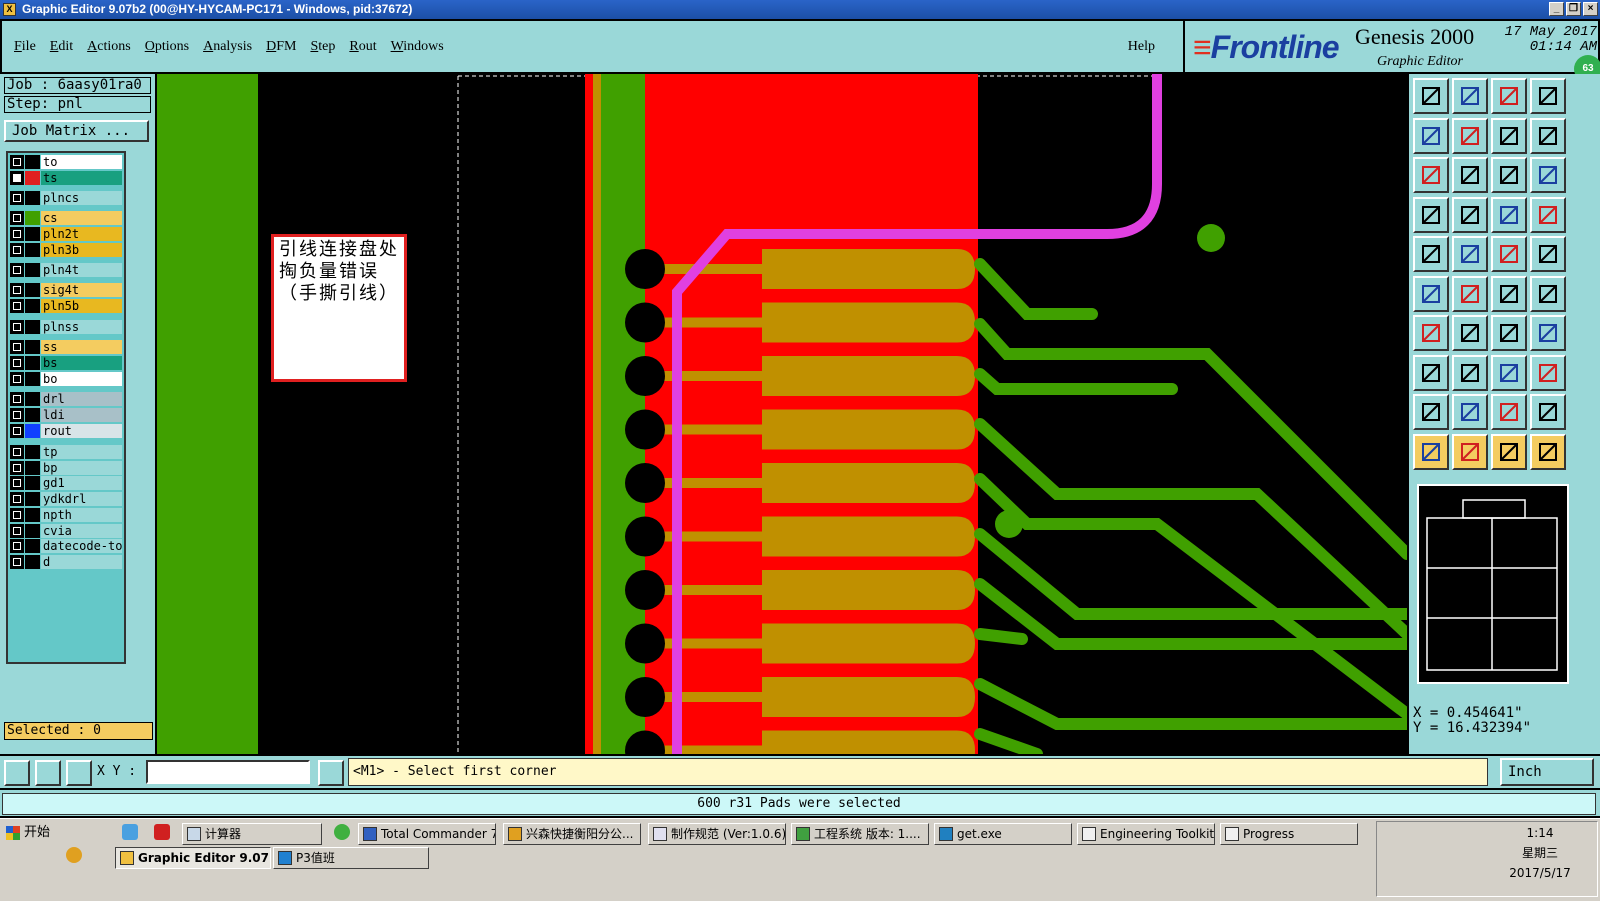  Describe the element at coordinates (1431, 333) in the screenshot. I see `angle-icon` at that location.